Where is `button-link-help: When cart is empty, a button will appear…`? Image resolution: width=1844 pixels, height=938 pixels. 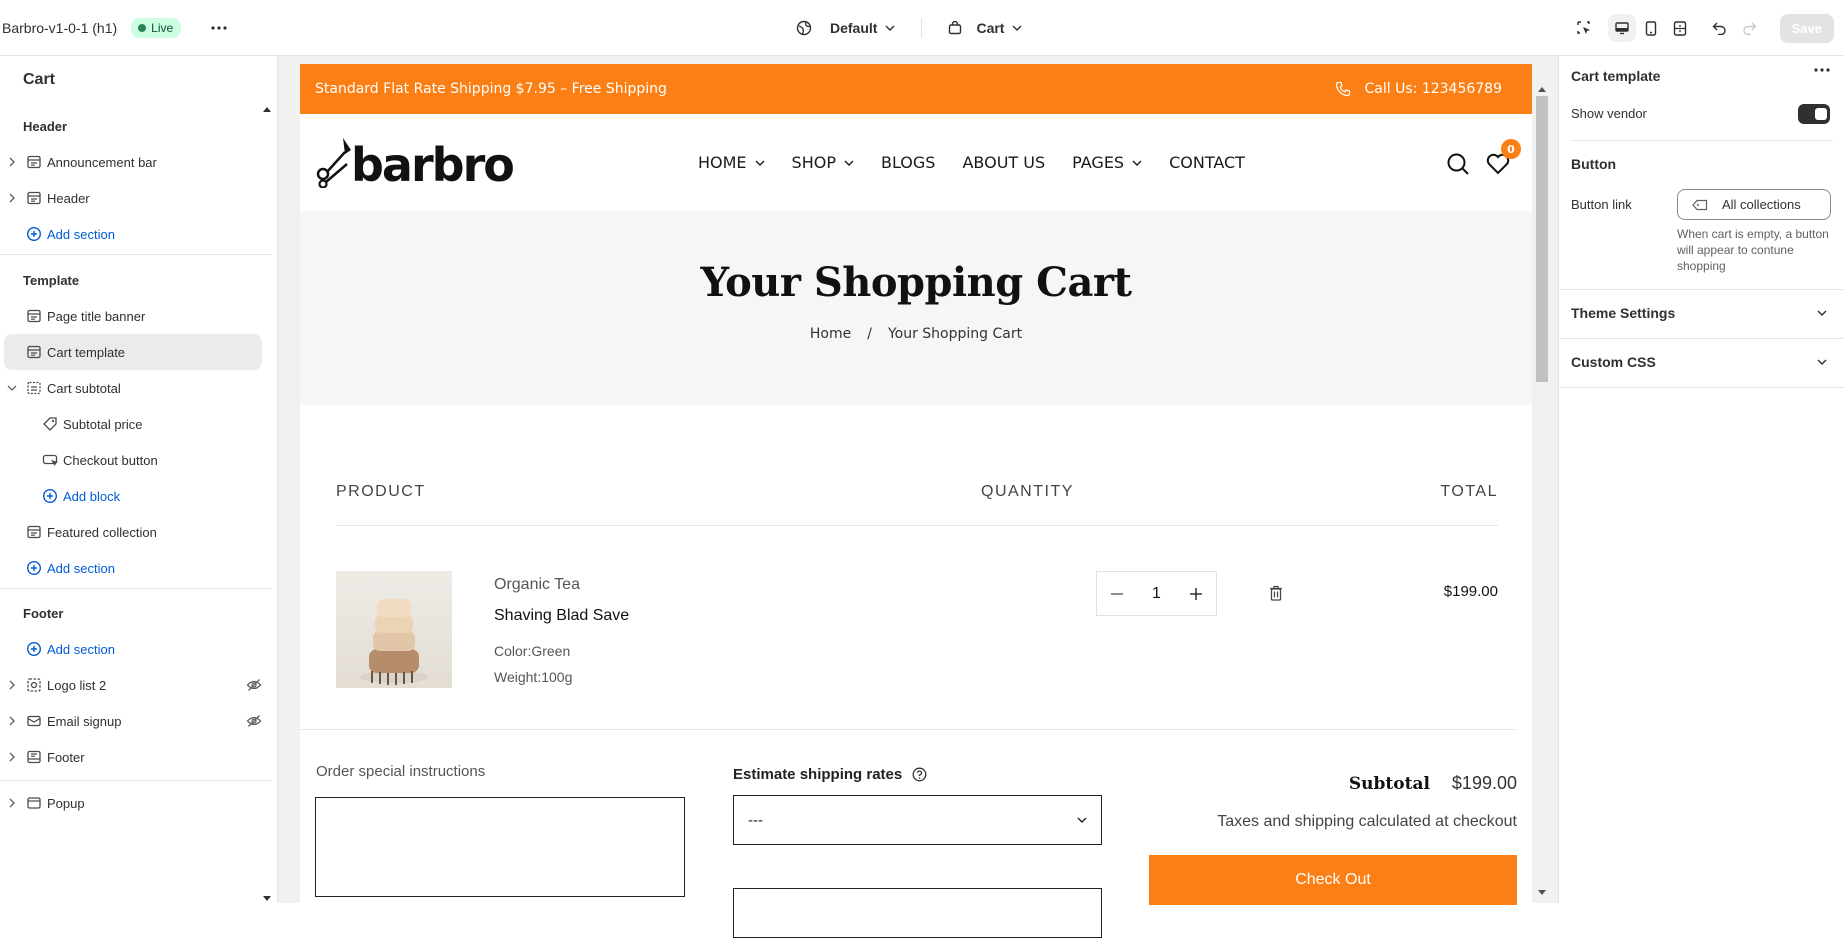 button-link-help: When cart is empty, a button will appear… is located at coordinates (1753, 250).